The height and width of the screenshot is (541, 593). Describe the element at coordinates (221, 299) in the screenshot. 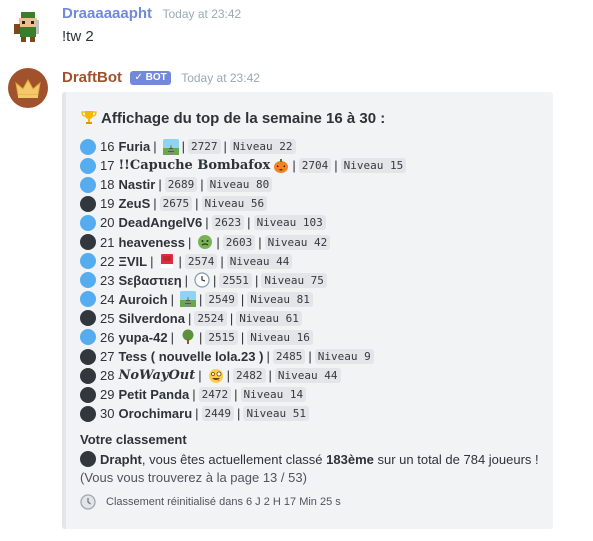

I see `score-code: 2549` at that location.